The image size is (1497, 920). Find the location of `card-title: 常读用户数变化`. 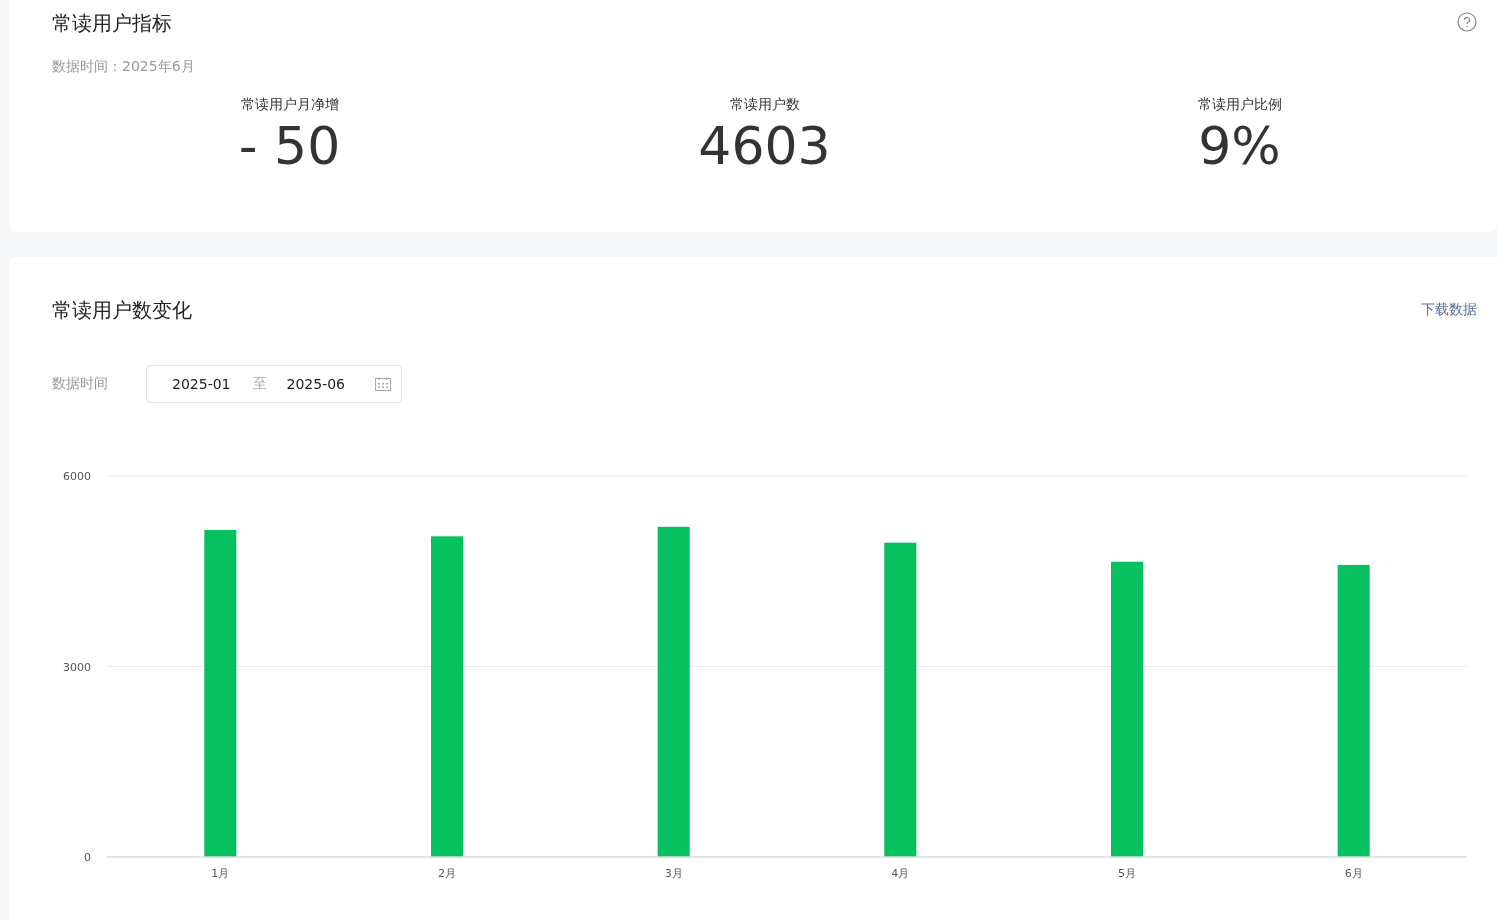

card-title: 常读用户数变化 is located at coordinates (122, 310).